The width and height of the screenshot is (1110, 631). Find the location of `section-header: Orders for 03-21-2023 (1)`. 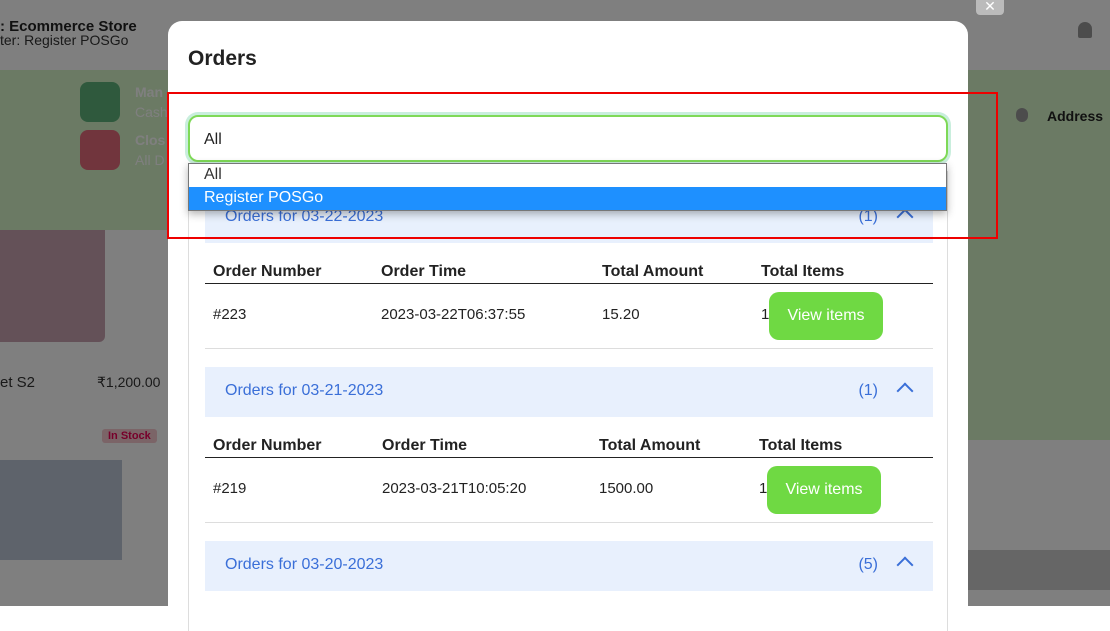

section-header: Orders for 03-21-2023 (1) is located at coordinates (569, 392).